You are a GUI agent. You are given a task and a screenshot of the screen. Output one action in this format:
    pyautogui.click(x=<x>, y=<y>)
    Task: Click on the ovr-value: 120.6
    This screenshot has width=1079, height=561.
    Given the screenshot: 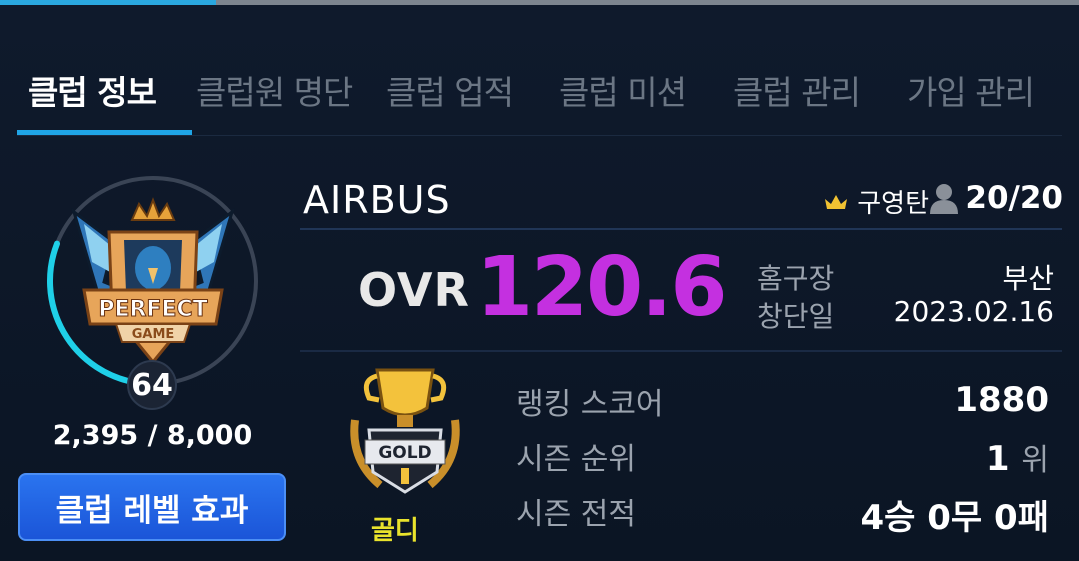 What is the action you would take?
    pyautogui.click(x=601, y=287)
    